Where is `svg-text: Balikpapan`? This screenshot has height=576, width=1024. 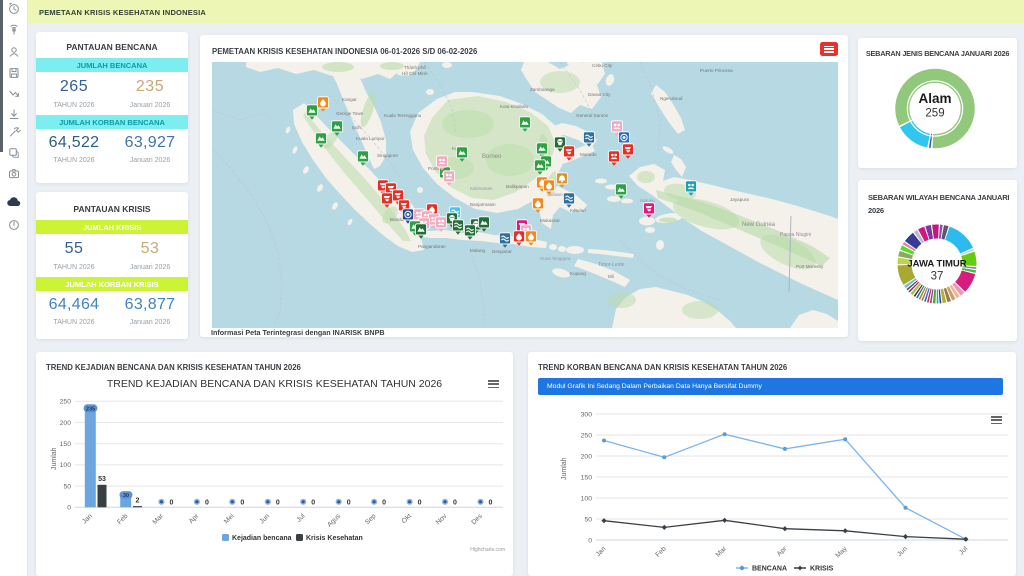 svg-text: Balikpapan is located at coordinates (517, 186).